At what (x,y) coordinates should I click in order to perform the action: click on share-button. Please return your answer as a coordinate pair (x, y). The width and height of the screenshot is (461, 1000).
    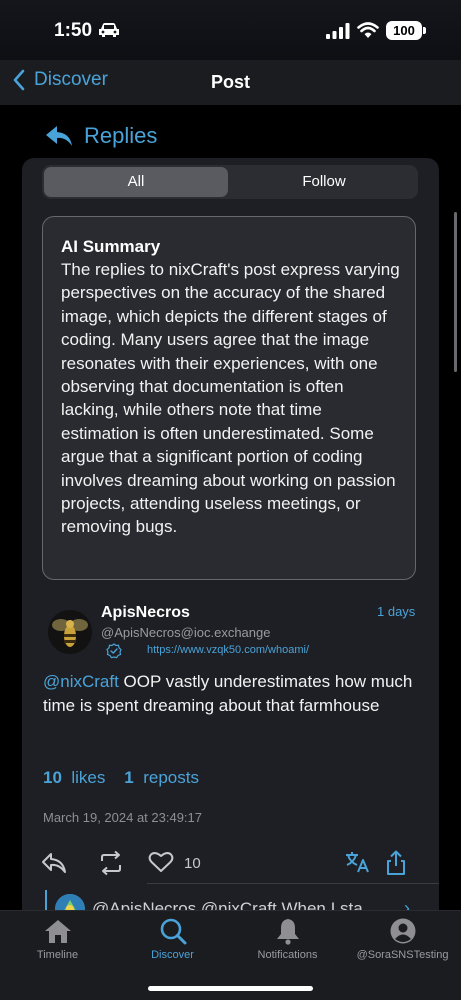
    Looking at the image, I should click on (396, 863).